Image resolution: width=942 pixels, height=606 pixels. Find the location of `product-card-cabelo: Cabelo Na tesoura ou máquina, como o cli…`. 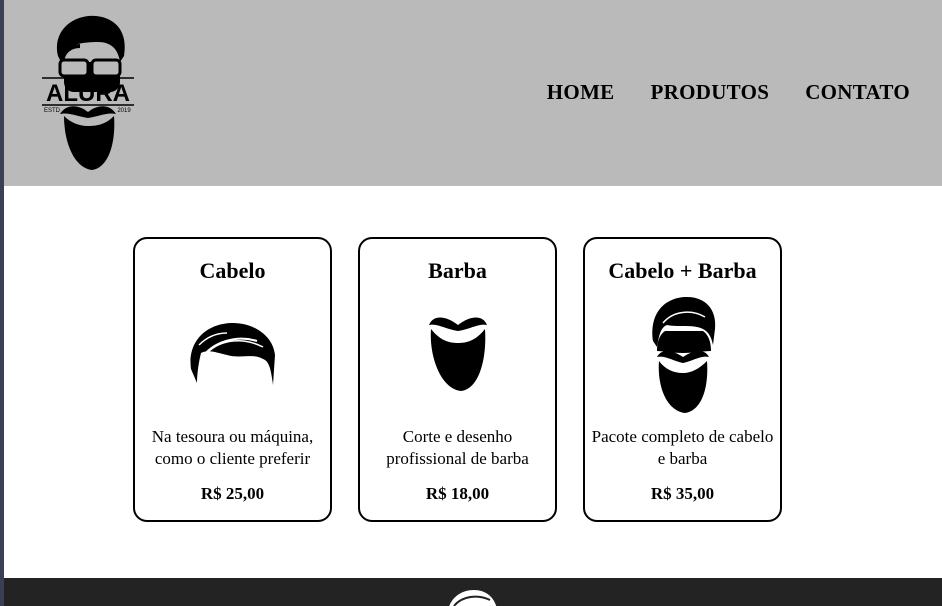

product-card-cabelo: Cabelo Na tesoura ou máquina, como o cli… is located at coordinates (232, 379).